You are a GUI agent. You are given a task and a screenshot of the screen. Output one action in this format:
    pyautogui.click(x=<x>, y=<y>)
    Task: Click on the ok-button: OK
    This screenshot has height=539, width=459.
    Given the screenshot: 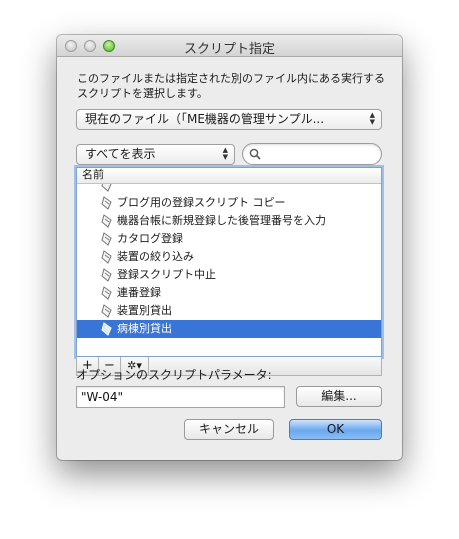 What is the action you would take?
    pyautogui.click(x=335, y=429)
    